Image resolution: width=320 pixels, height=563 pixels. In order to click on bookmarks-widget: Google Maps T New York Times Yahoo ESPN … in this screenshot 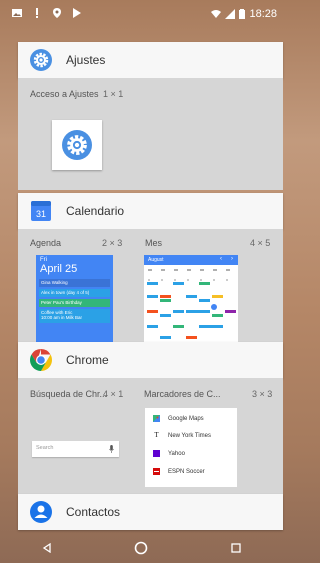, I will do `click(191, 447)`.